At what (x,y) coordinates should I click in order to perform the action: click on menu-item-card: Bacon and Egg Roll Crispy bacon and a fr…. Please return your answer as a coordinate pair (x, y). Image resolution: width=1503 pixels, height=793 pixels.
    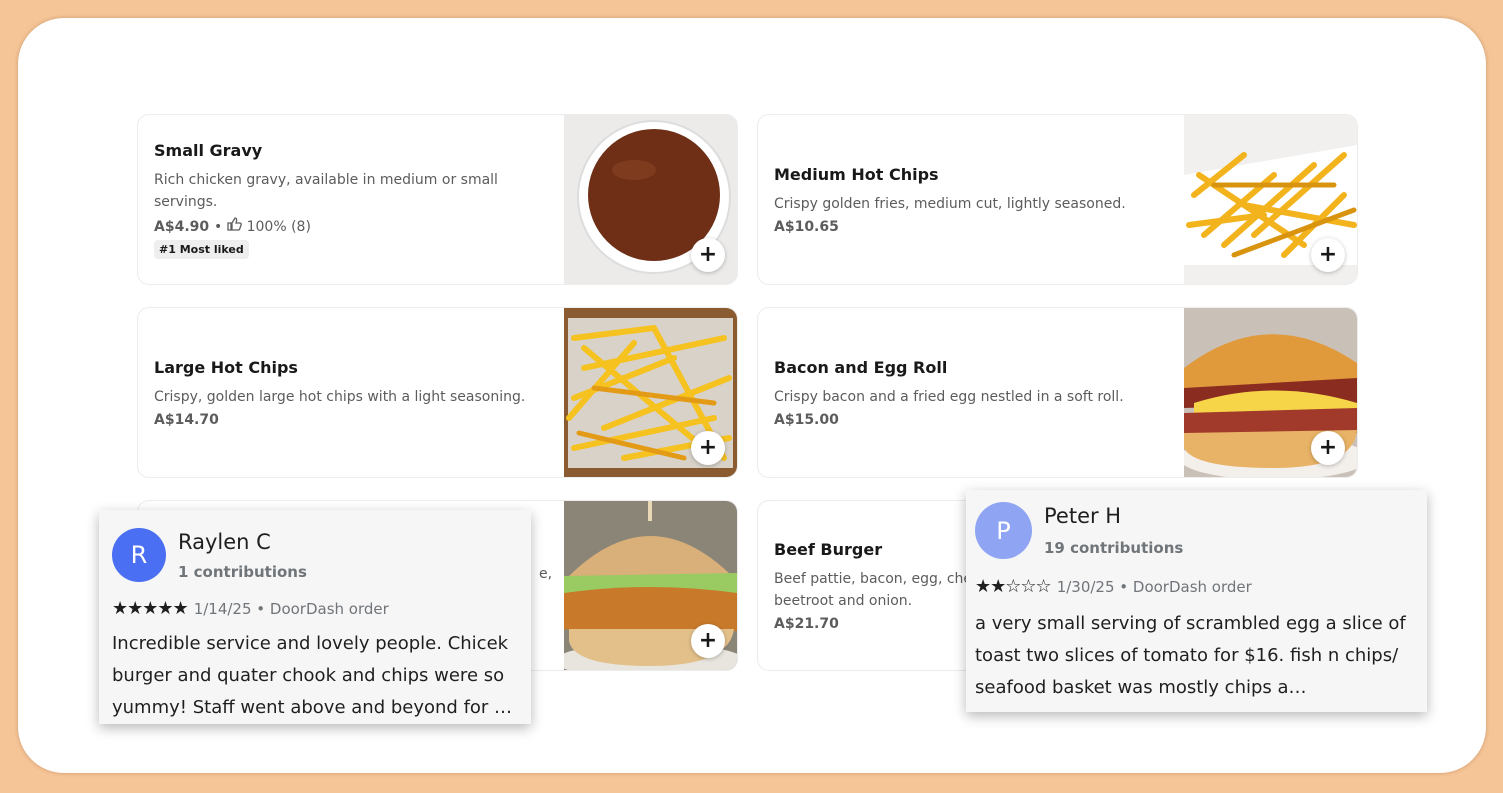
    Looking at the image, I should click on (1057, 392).